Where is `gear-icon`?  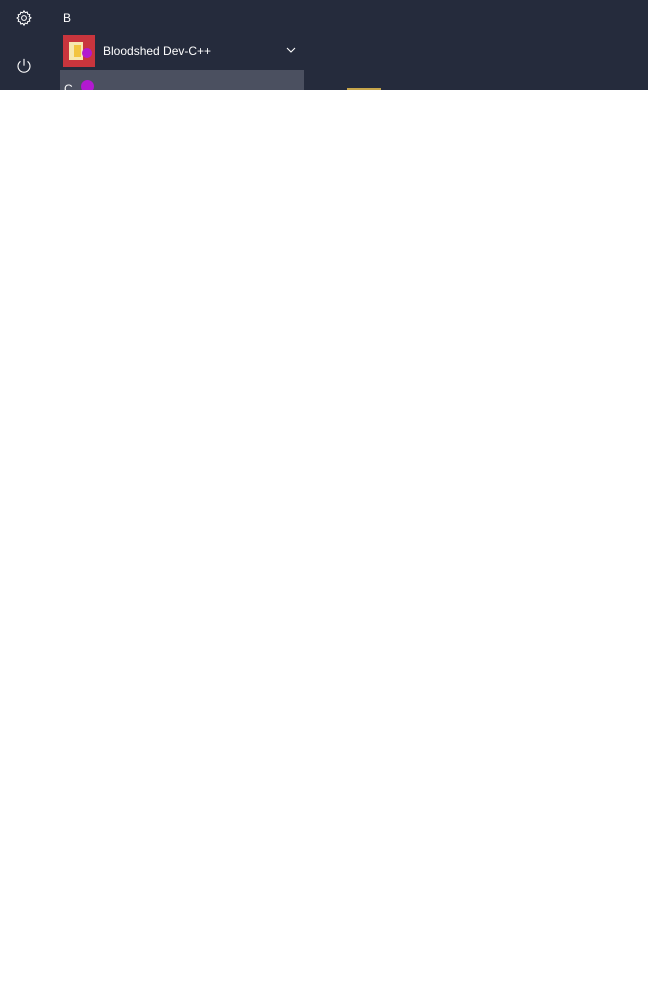
gear-icon is located at coordinates (24, 18).